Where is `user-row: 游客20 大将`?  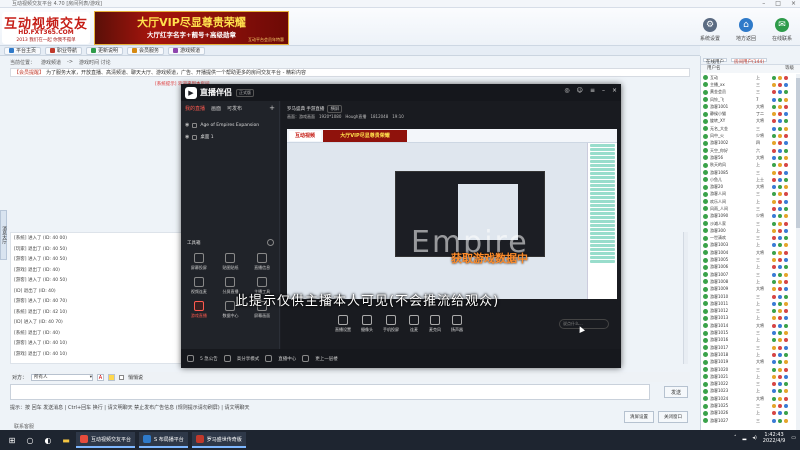
user-row: 游客20 大将 is located at coordinates (750, 186).